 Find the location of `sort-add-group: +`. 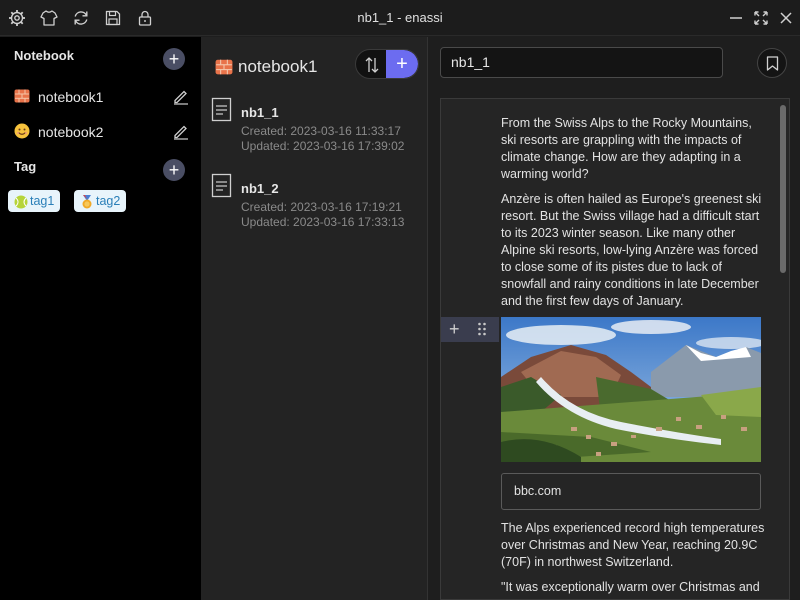

sort-add-group: + is located at coordinates (387, 64).